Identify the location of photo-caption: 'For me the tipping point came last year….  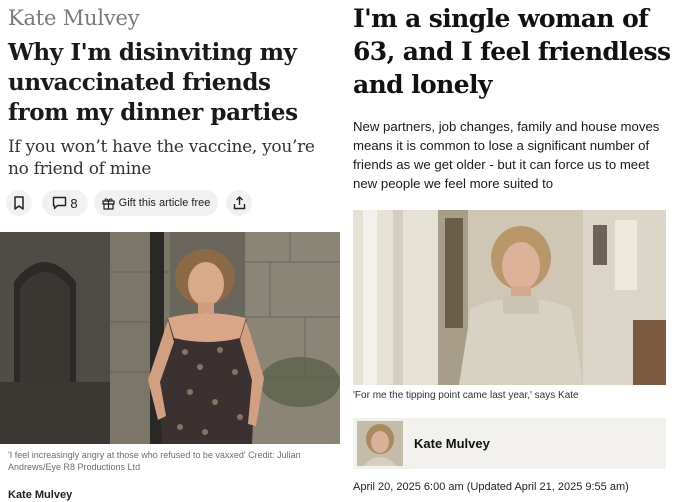
(466, 395).